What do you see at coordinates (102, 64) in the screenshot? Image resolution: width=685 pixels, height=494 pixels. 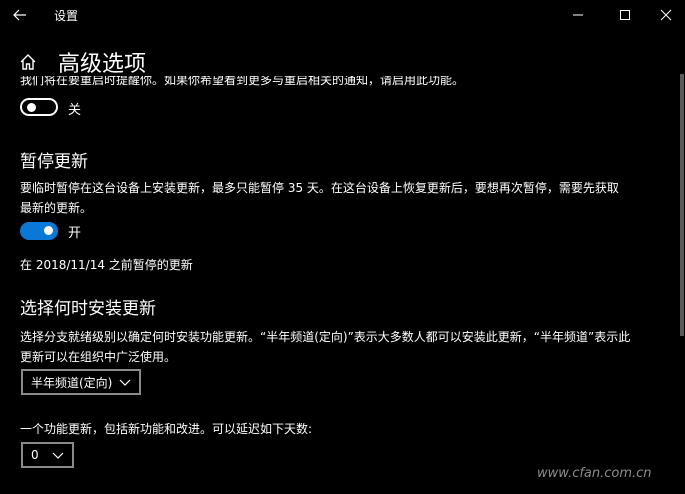 I see `page-title: 高级选项` at bounding box center [102, 64].